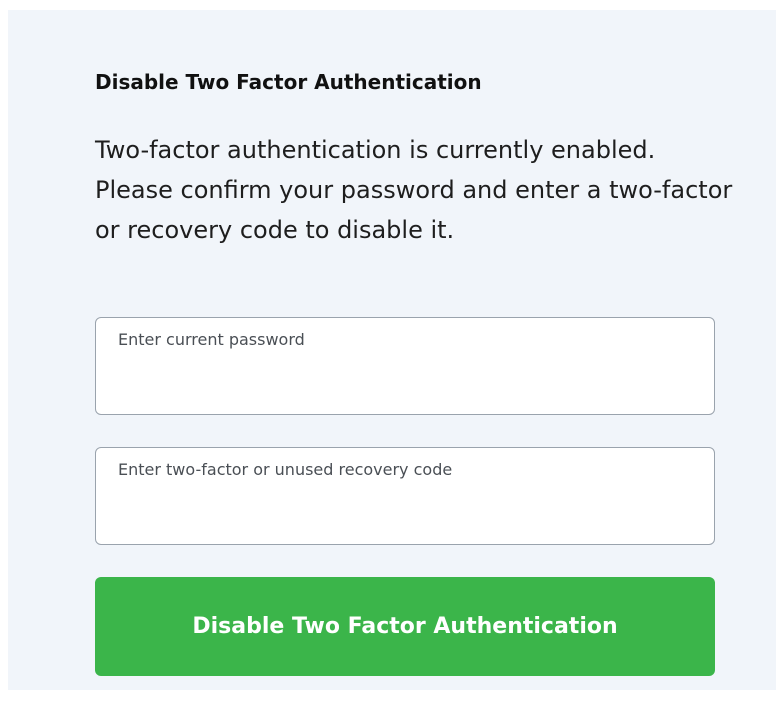 The height and width of the screenshot is (702, 776). I want to click on current-password-label: Enter current password, so click(211, 339).